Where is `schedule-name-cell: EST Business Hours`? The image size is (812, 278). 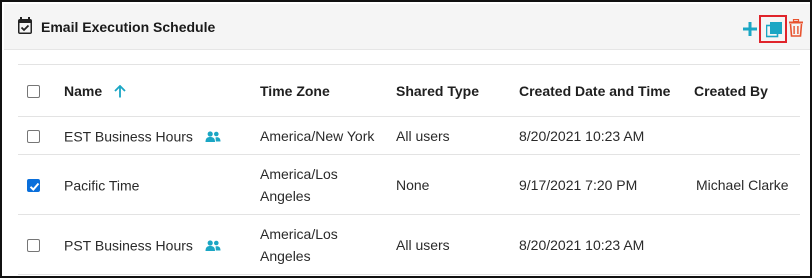 schedule-name-cell: EST Business Hours is located at coordinates (153, 135).